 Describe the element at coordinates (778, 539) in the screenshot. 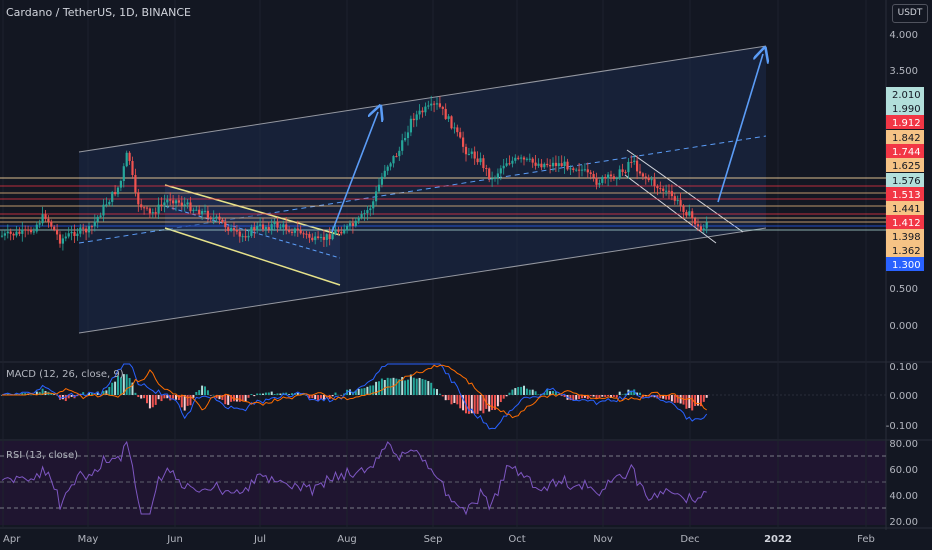

I see `time-tick-label: 2022` at that location.